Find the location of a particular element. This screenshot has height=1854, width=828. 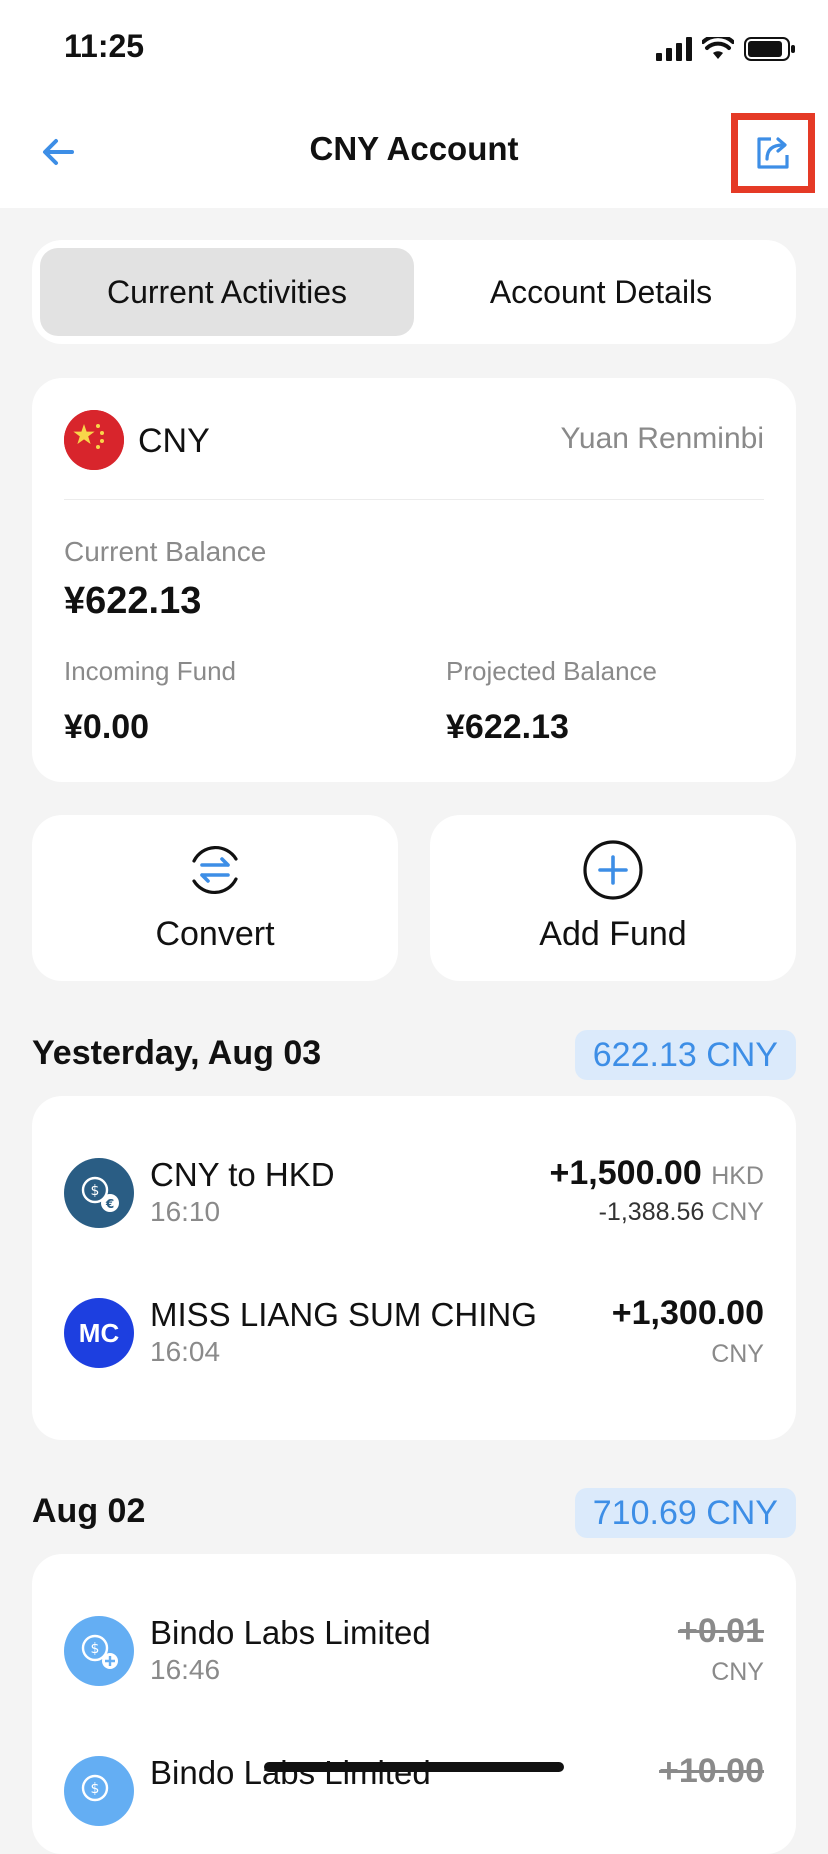

top-bar: 11:25 CNY Account is located at coordinates (414, 104).